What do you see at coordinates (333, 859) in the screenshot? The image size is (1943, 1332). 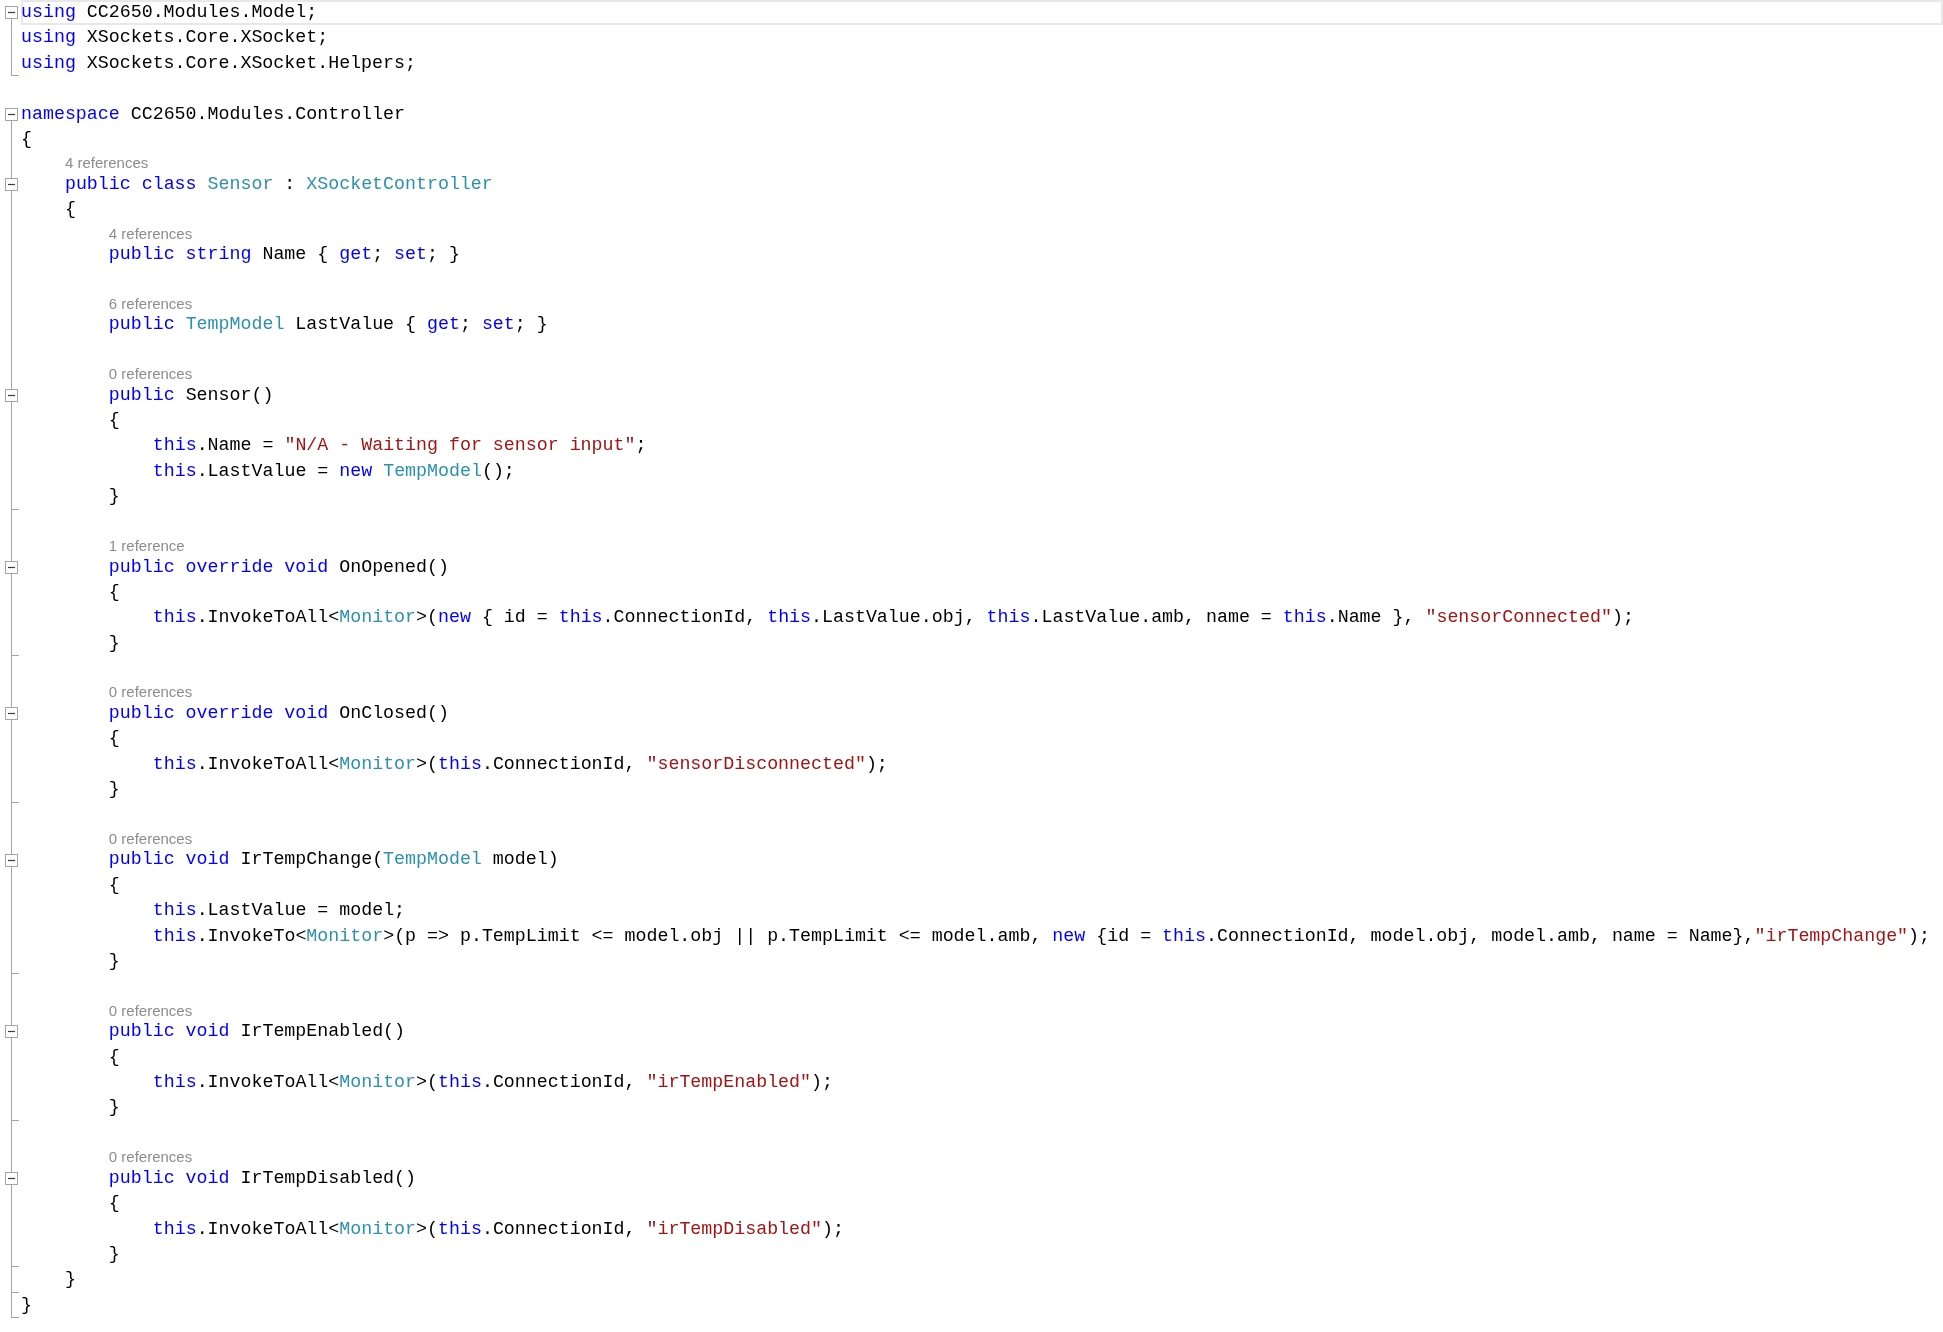 I see `code-line: public void IrTempChange(TempModel model)` at bounding box center [333, 859].